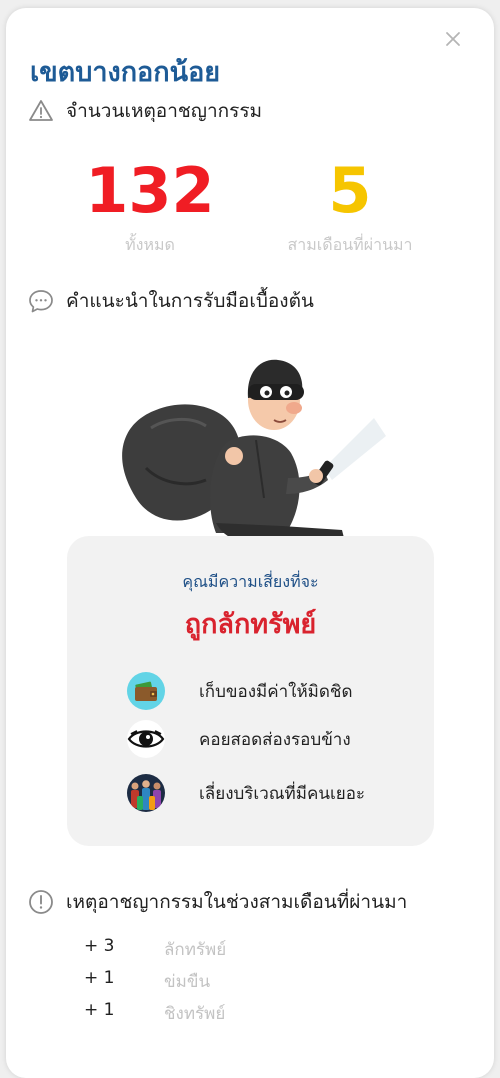  What do you see at coordinates (147, 981) in the screenshot?
I see `crime-row: + 1 ข่มขืน` at bounding box center [147, 981].